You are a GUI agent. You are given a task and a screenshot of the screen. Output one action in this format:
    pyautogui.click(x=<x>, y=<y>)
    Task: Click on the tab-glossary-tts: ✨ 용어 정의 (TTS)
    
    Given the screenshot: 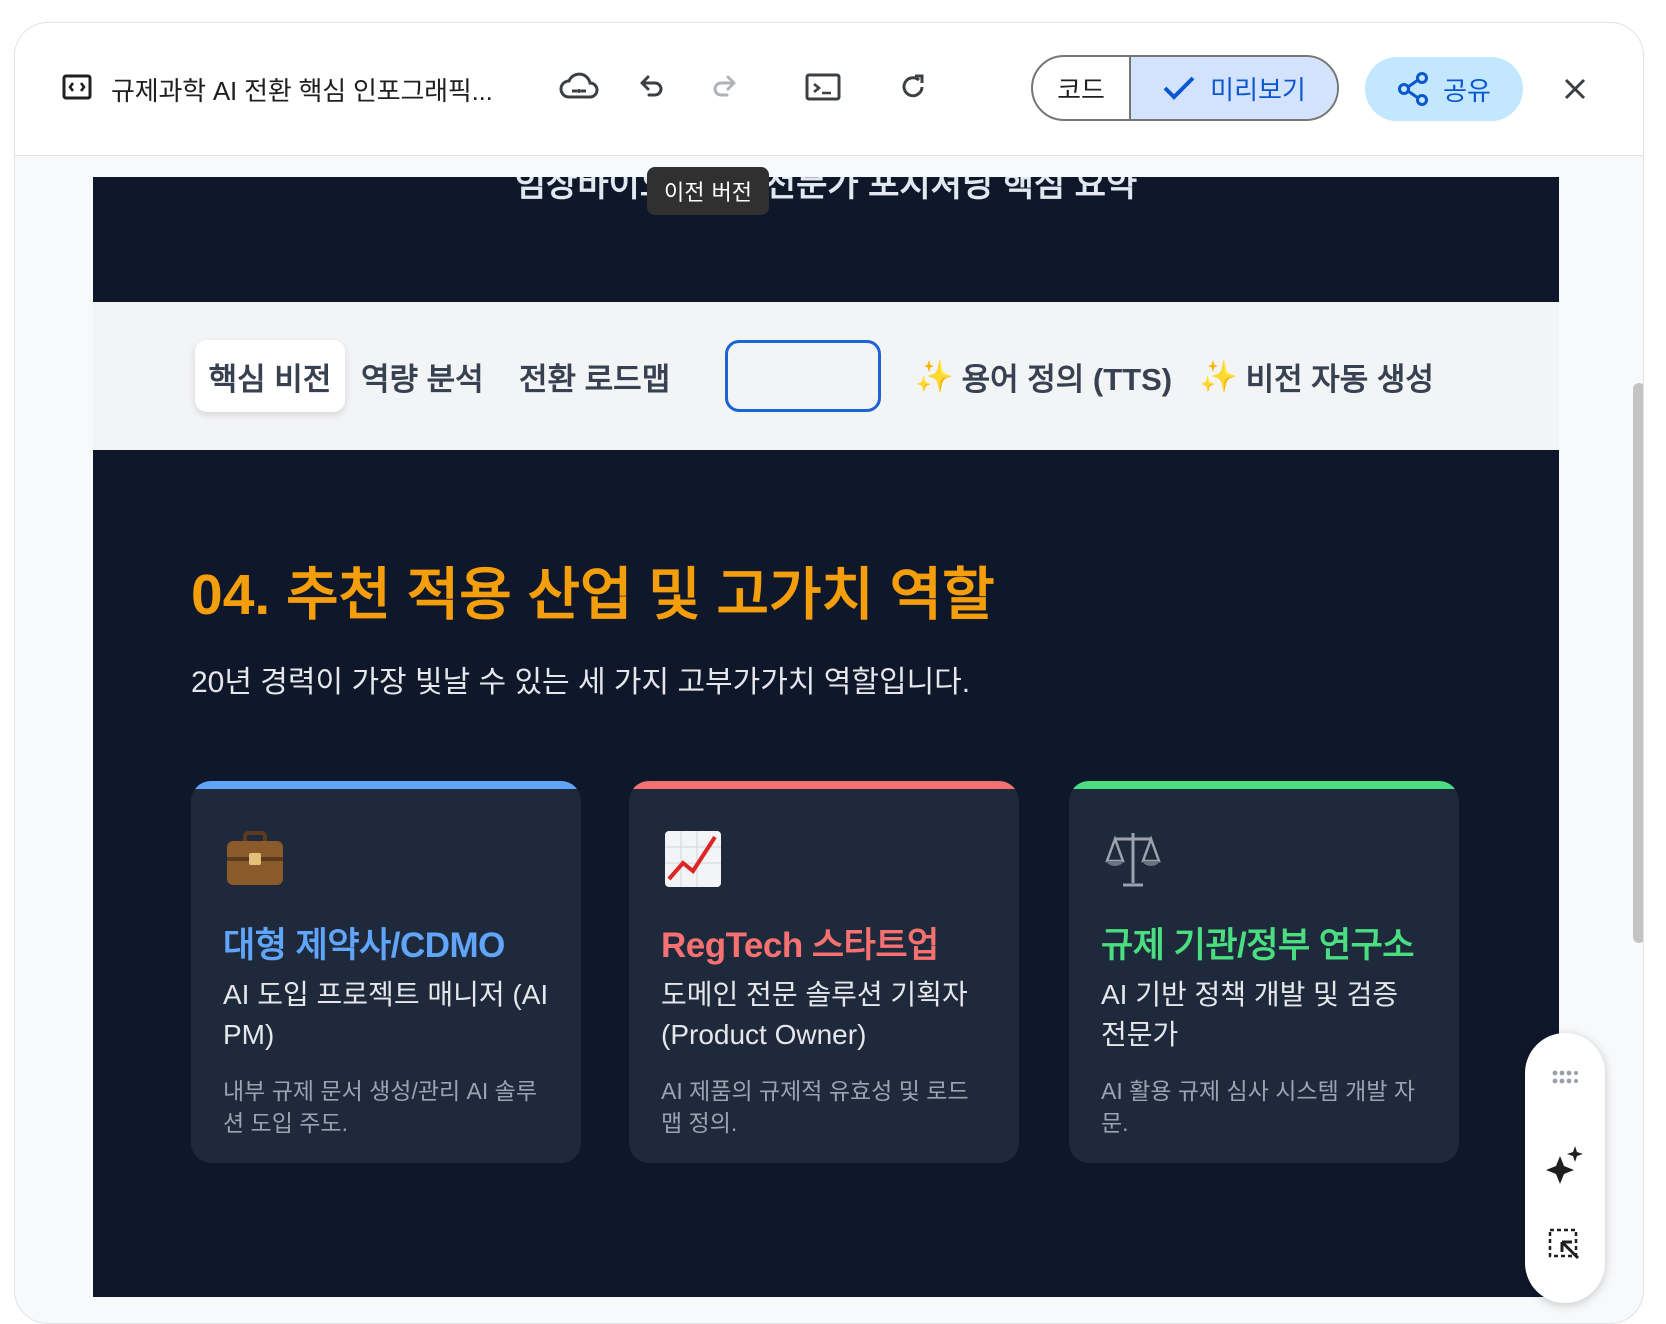 What is the action you would take?
    pyautogui.click(x=1043, y=376)
    